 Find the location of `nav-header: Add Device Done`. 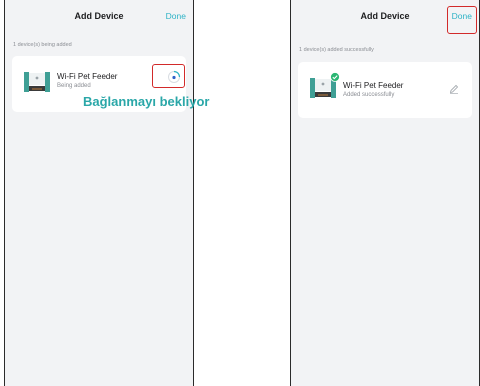

nav-header: Add Device Done is located at coordinates (99, 17).